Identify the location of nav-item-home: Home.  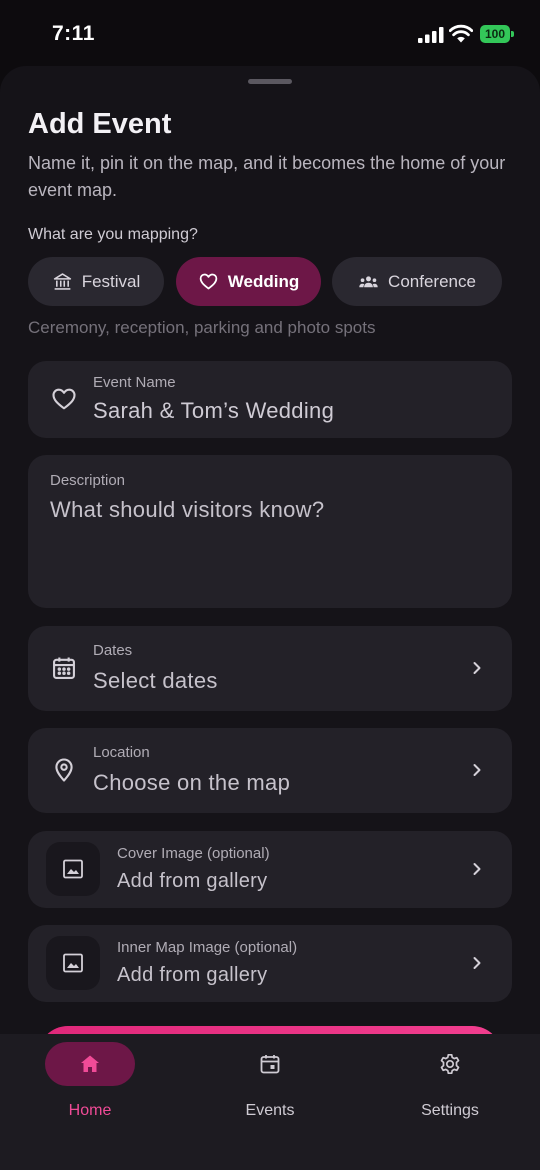
(90, 1082).